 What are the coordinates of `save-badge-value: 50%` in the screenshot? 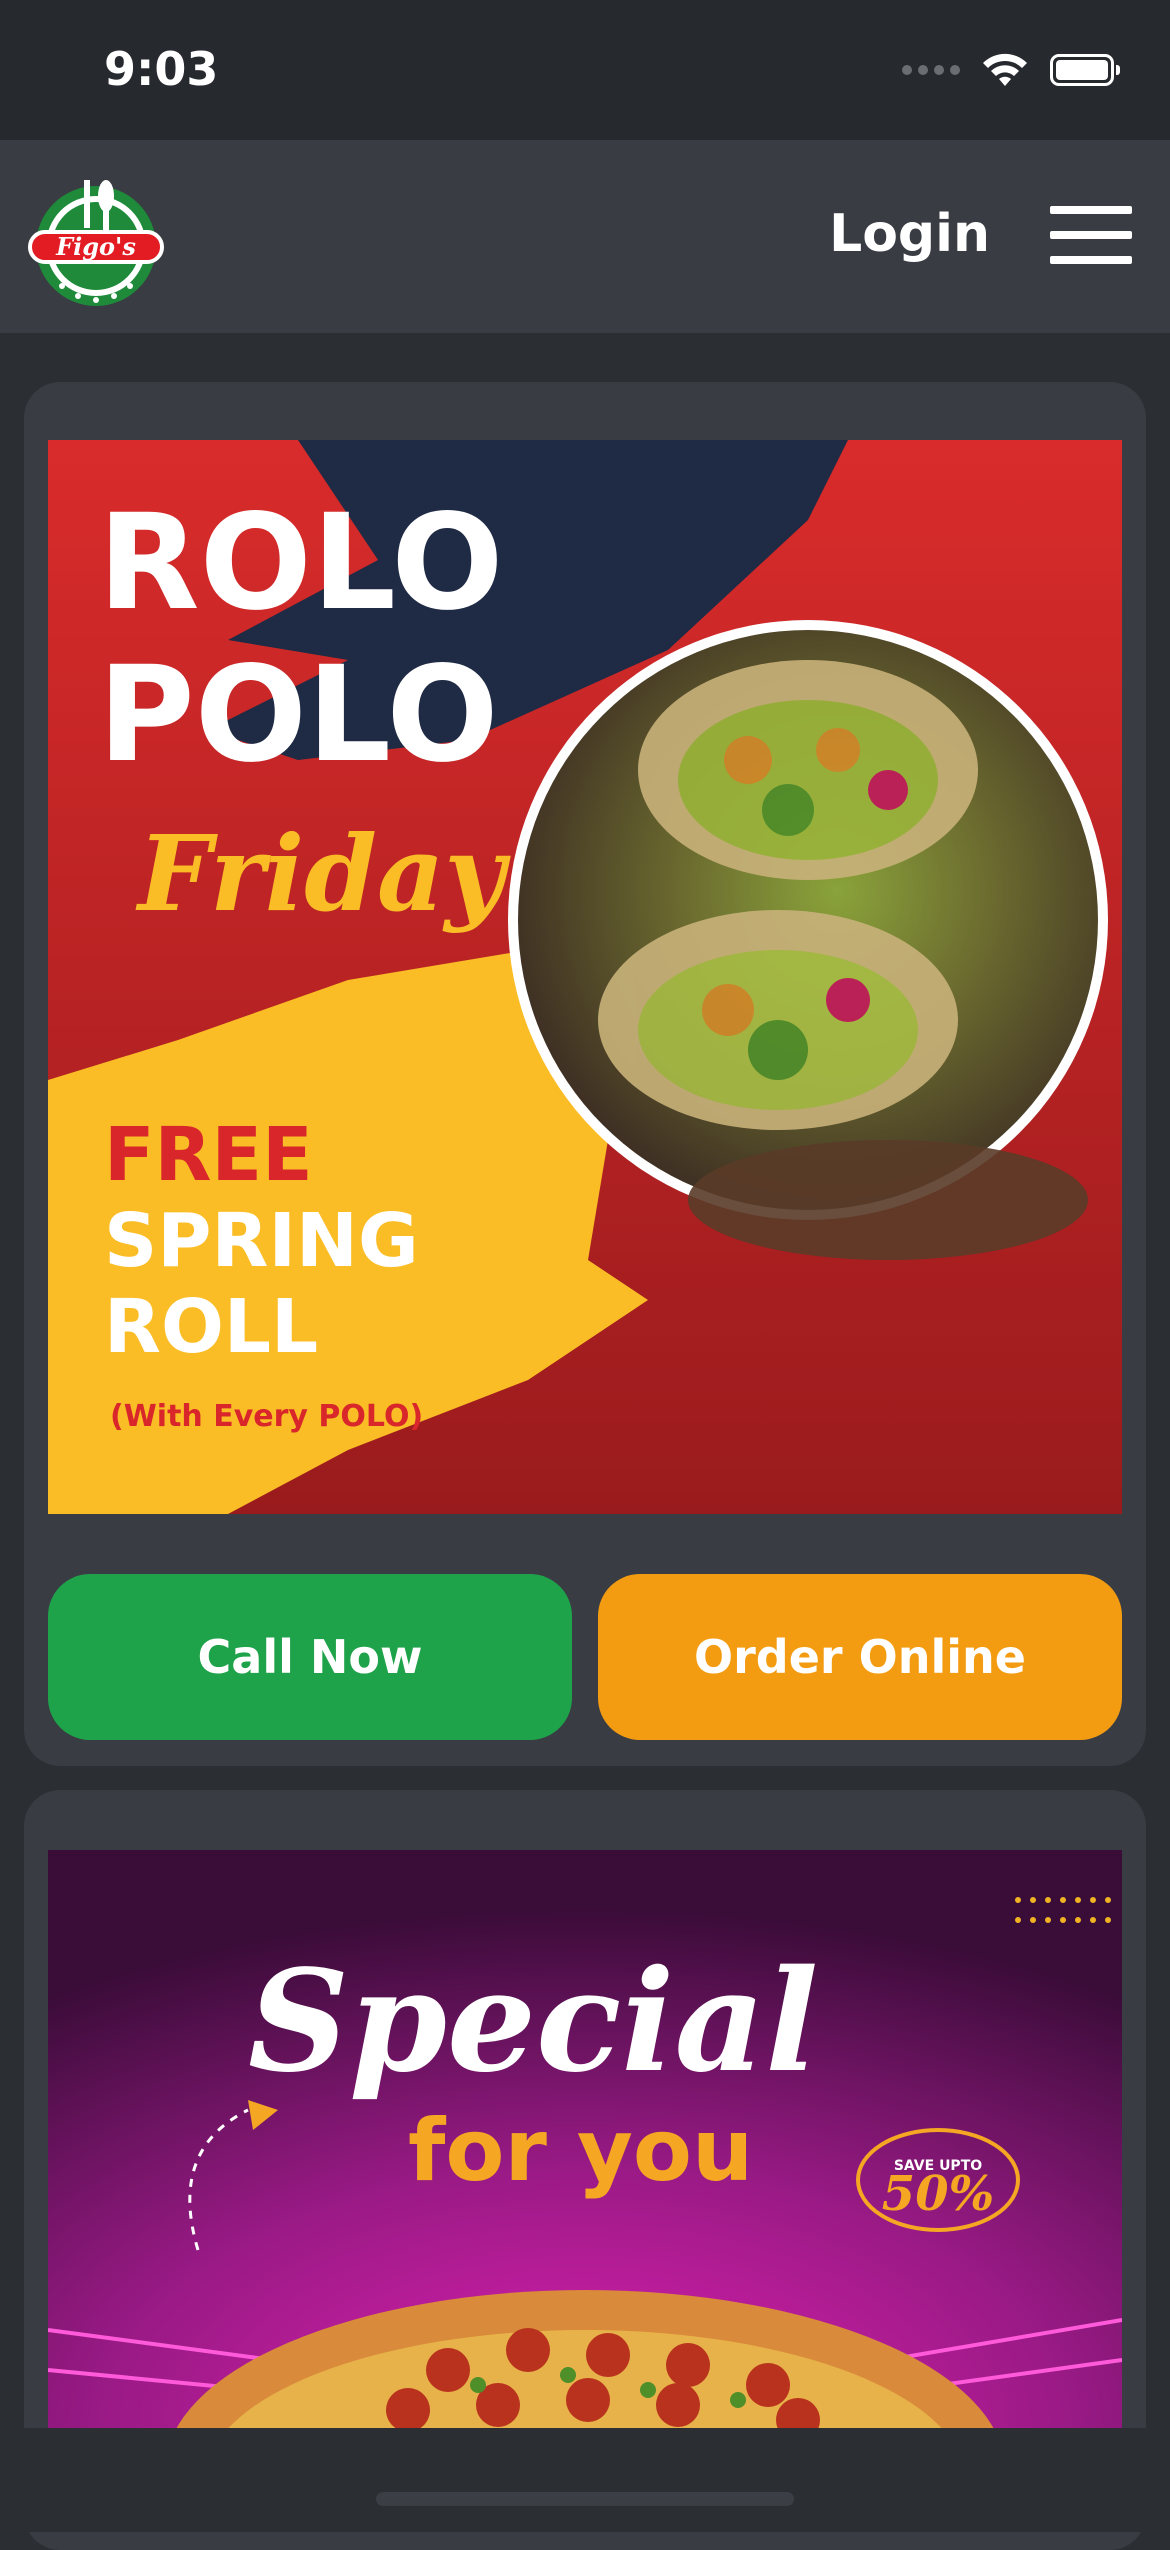 It's located at (938, 2194).